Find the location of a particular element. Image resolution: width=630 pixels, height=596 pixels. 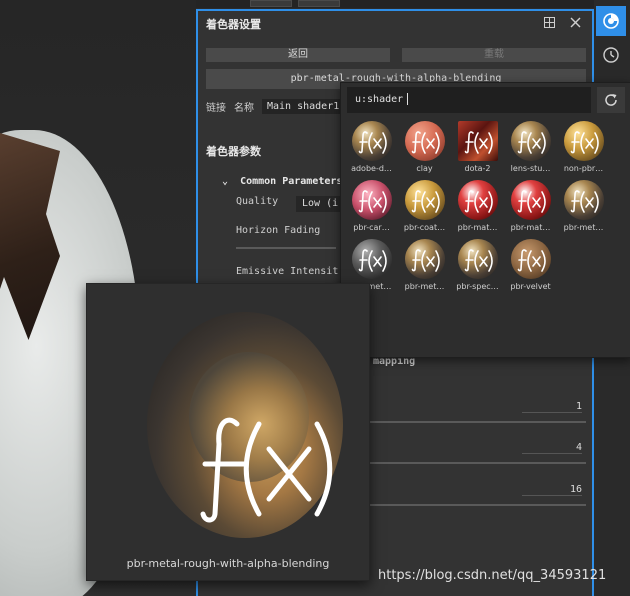

watermark-text: https://blog.csdn.net/qq_34593121 is located at coordinates (492, 575).